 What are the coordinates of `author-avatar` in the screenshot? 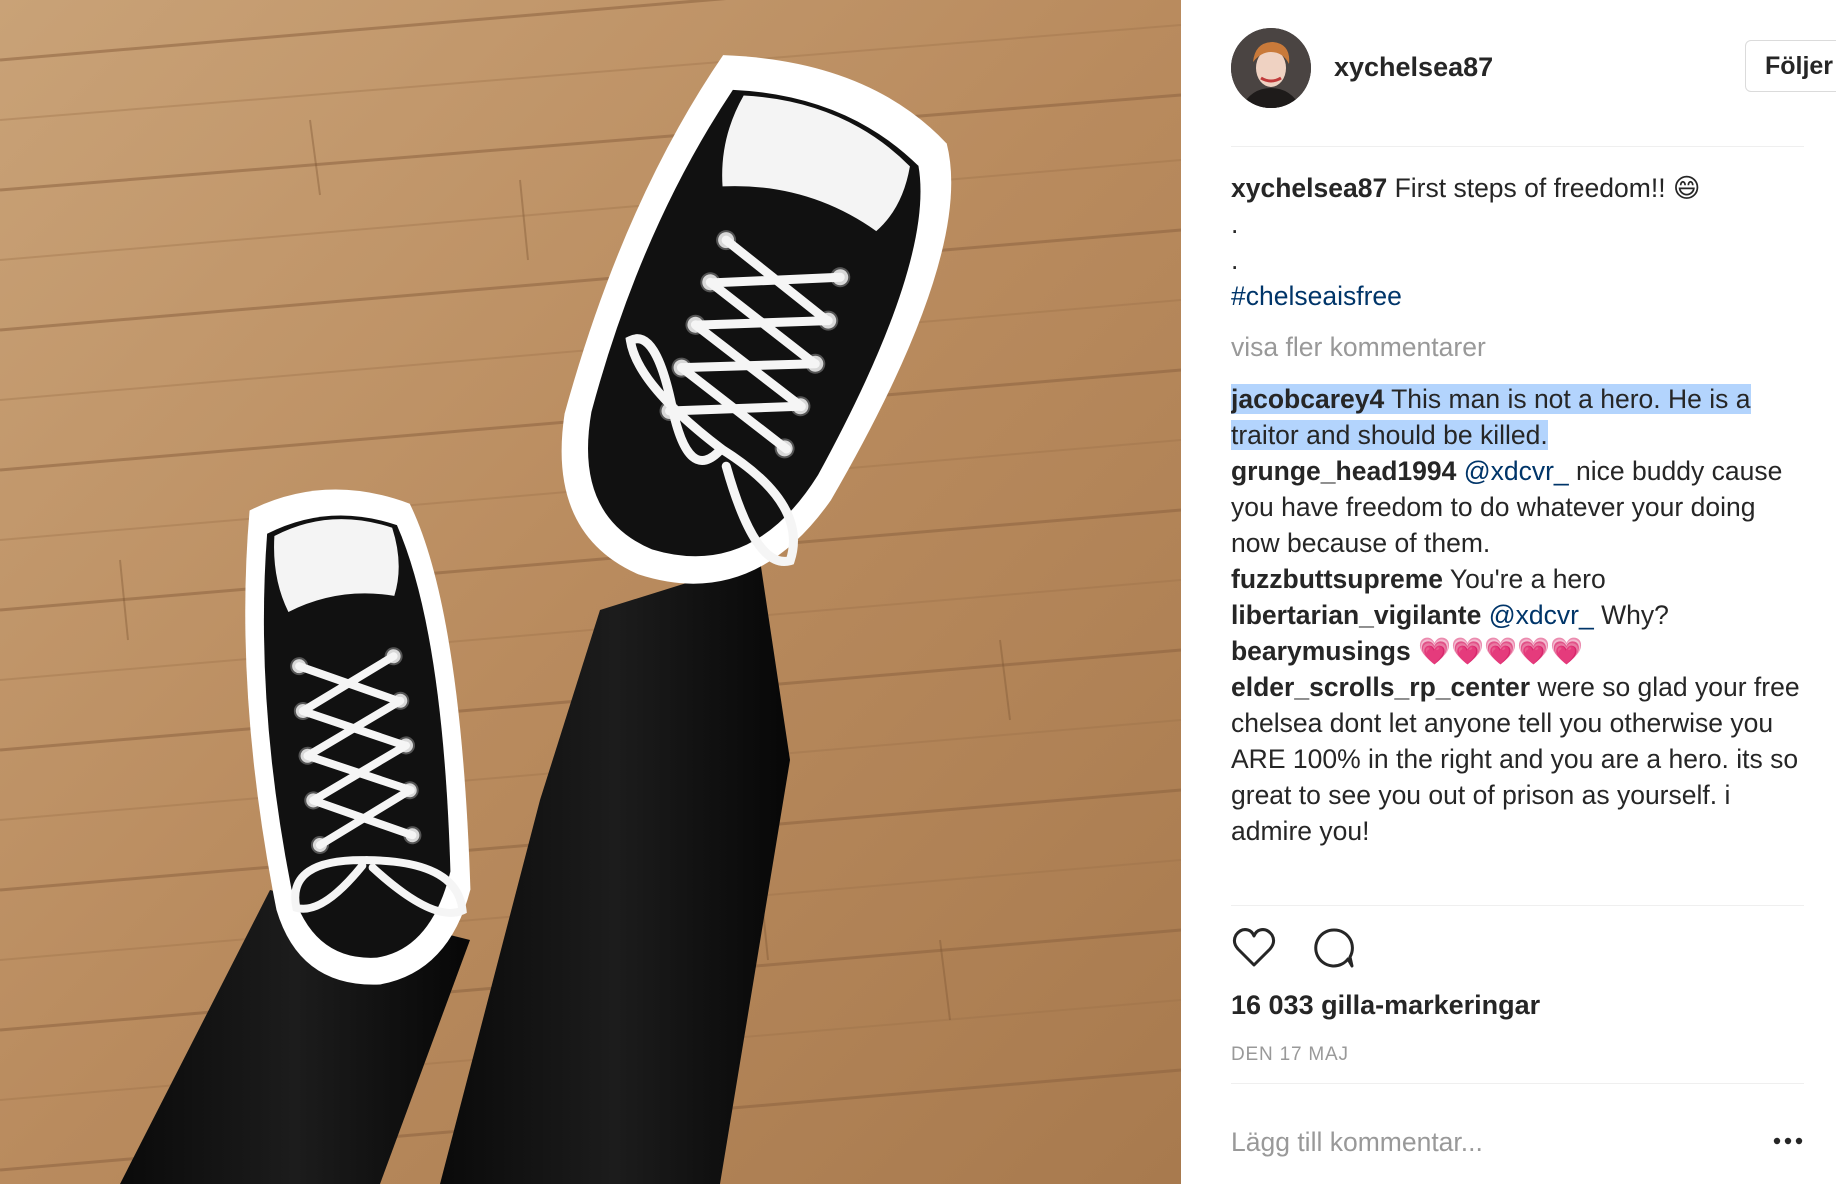 It's located at (1271, 68).